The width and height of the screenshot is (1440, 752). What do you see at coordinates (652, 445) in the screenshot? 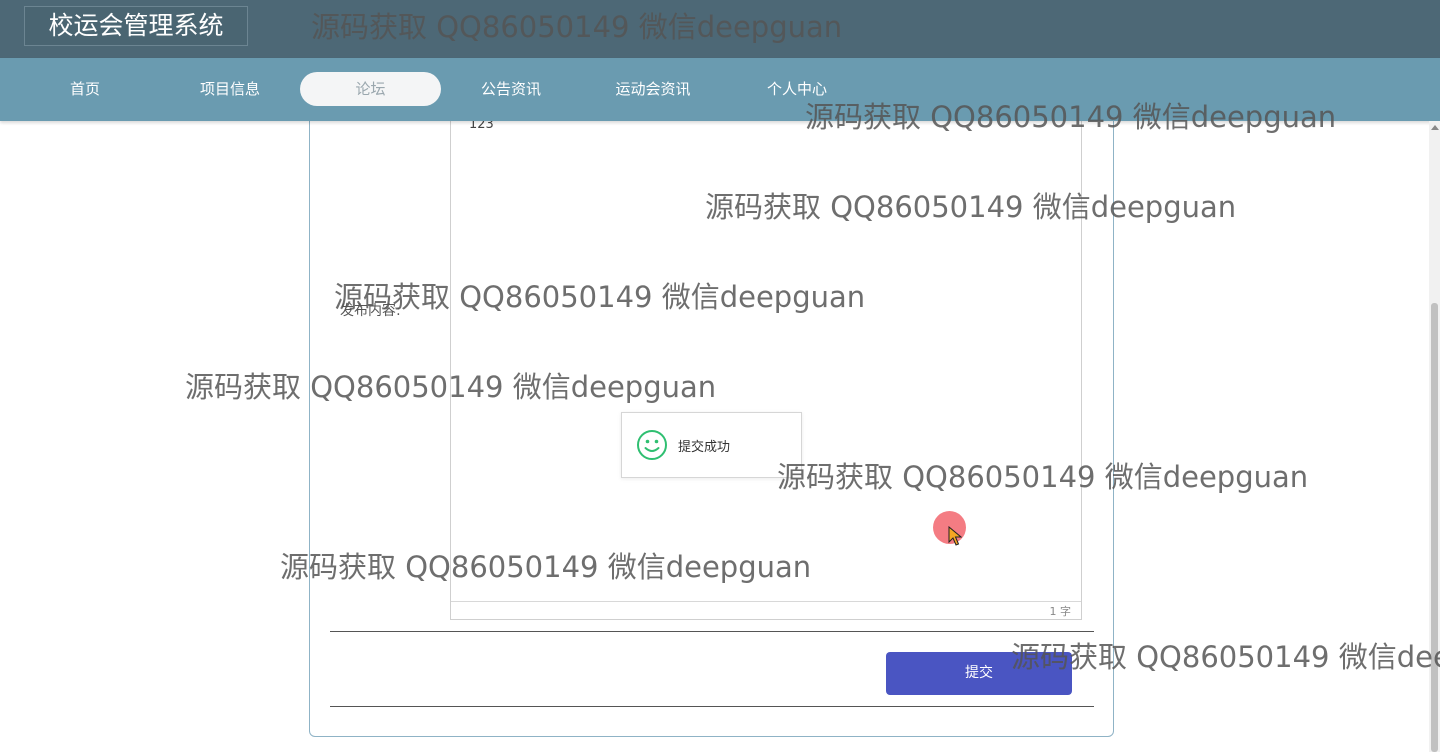
I see `smile-icon` at bounding box center [652, 445].